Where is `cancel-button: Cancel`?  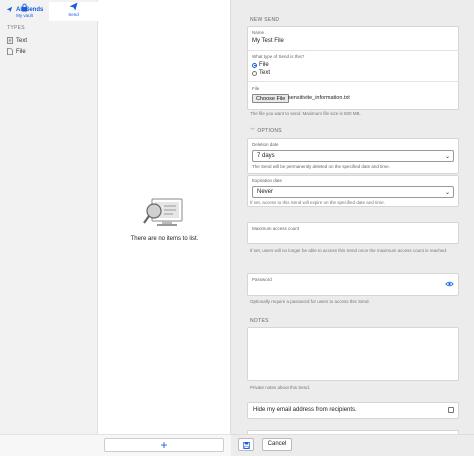 cancel-button: Cancel is located at coordinates (277, 444).